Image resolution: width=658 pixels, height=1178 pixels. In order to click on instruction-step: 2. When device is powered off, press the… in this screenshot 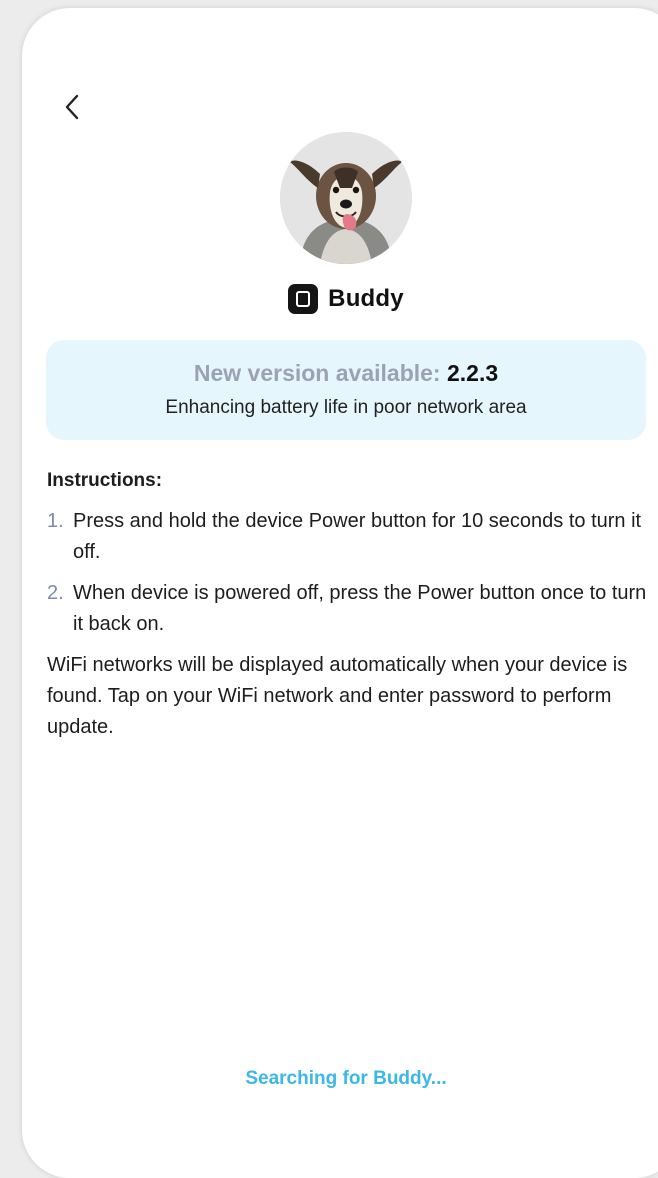, I will do `click(347, 609)`.